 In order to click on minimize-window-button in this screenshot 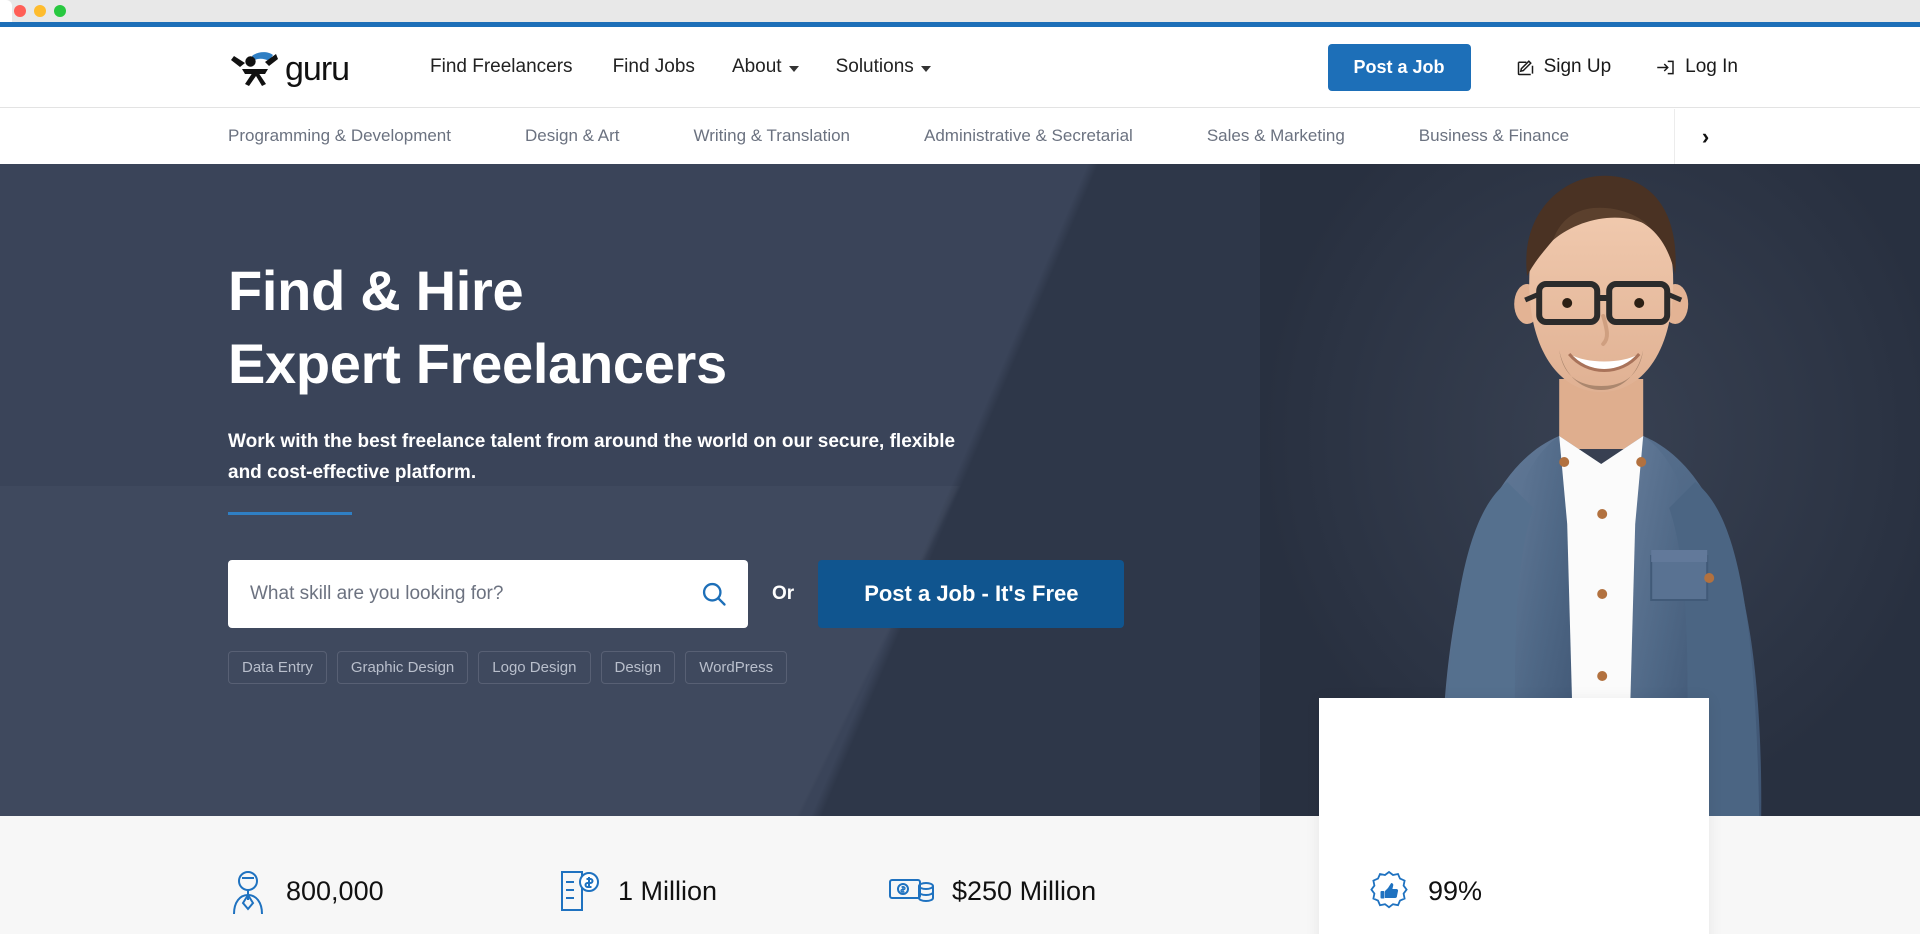, I will do `click(40, 11)`.